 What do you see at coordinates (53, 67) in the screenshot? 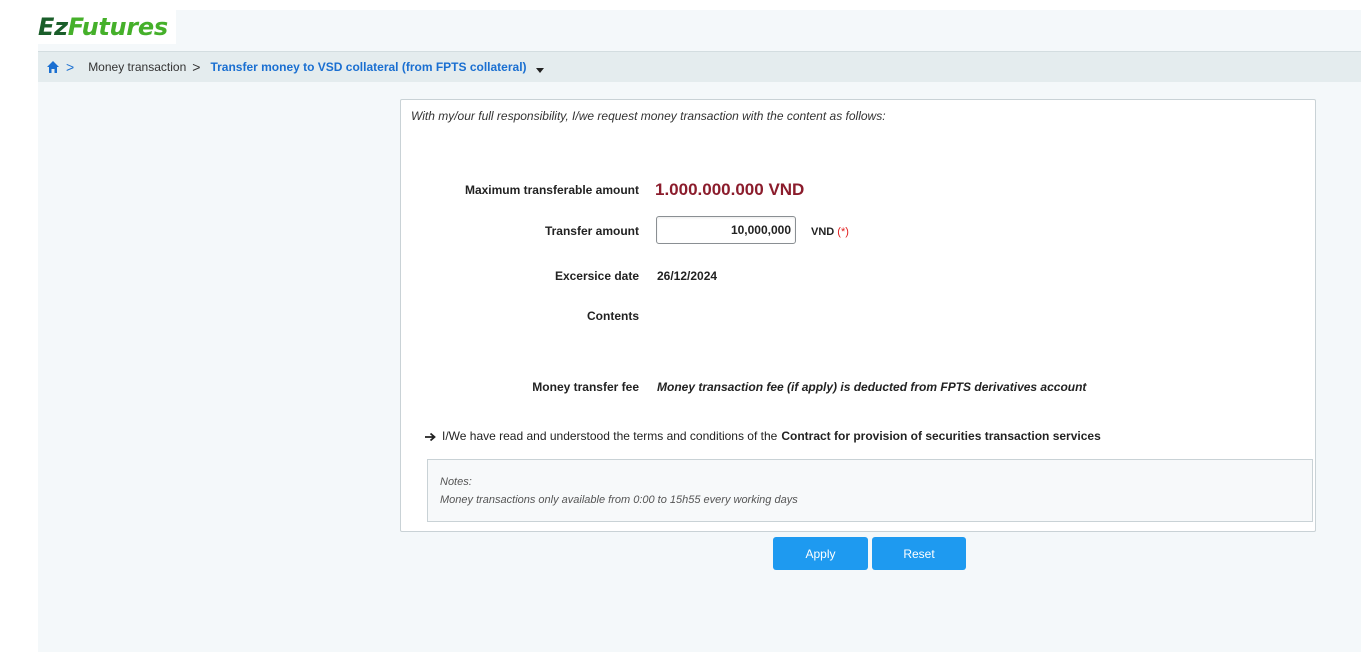
I see `home-icon` at bounding box center [53, 67].